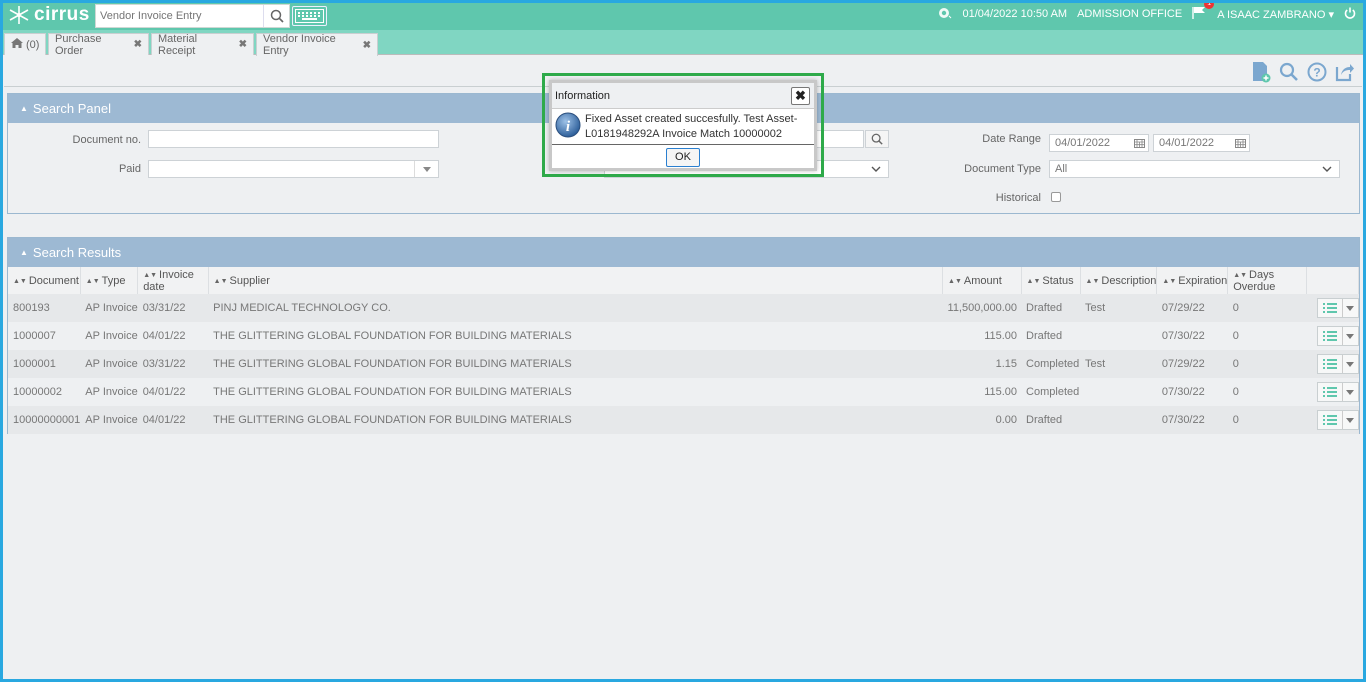 This screenshot has width=1366, height=682. I want to click on date-from-value: 04/01/2022, so click(1083, 143).